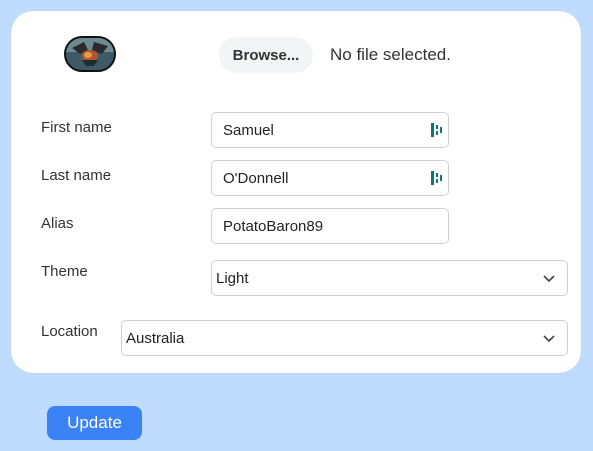 This screenshot has width=593, height=451. What do you see at coordinates (390, 54) in the screenshot?
I see `file-status-text: No file selected.` at bounding box center [390, 54].